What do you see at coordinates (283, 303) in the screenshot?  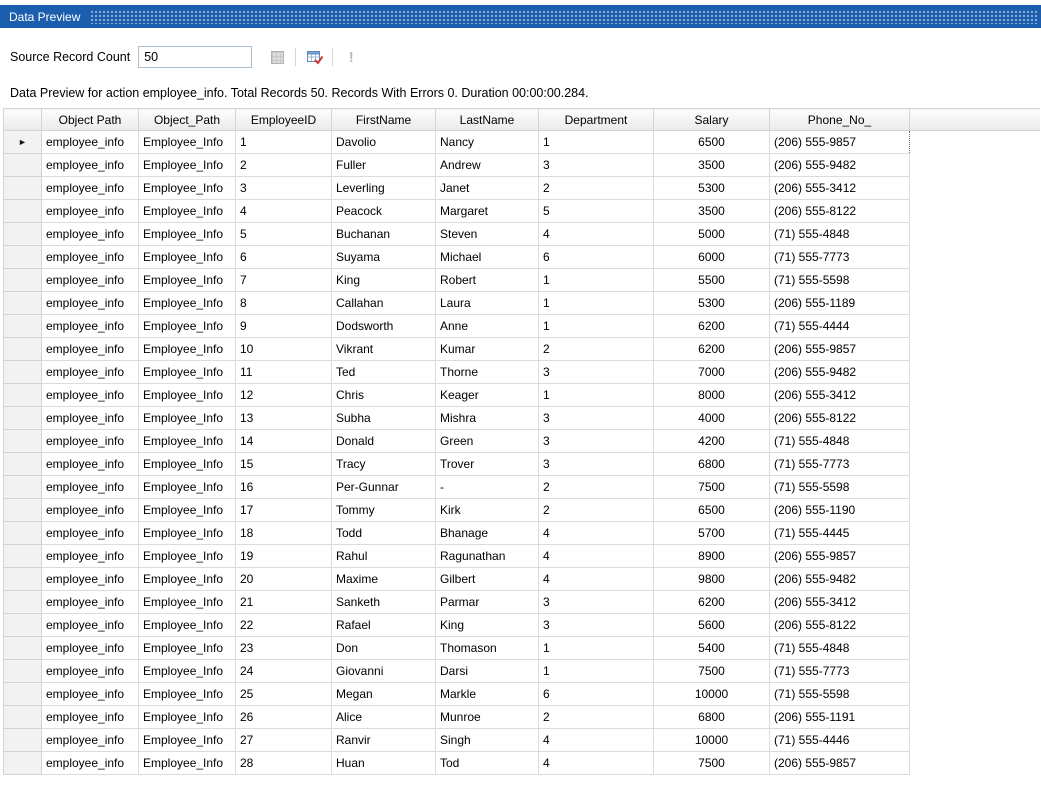 I see `cell-employeeid: 8` at bounding box center [283, 303].